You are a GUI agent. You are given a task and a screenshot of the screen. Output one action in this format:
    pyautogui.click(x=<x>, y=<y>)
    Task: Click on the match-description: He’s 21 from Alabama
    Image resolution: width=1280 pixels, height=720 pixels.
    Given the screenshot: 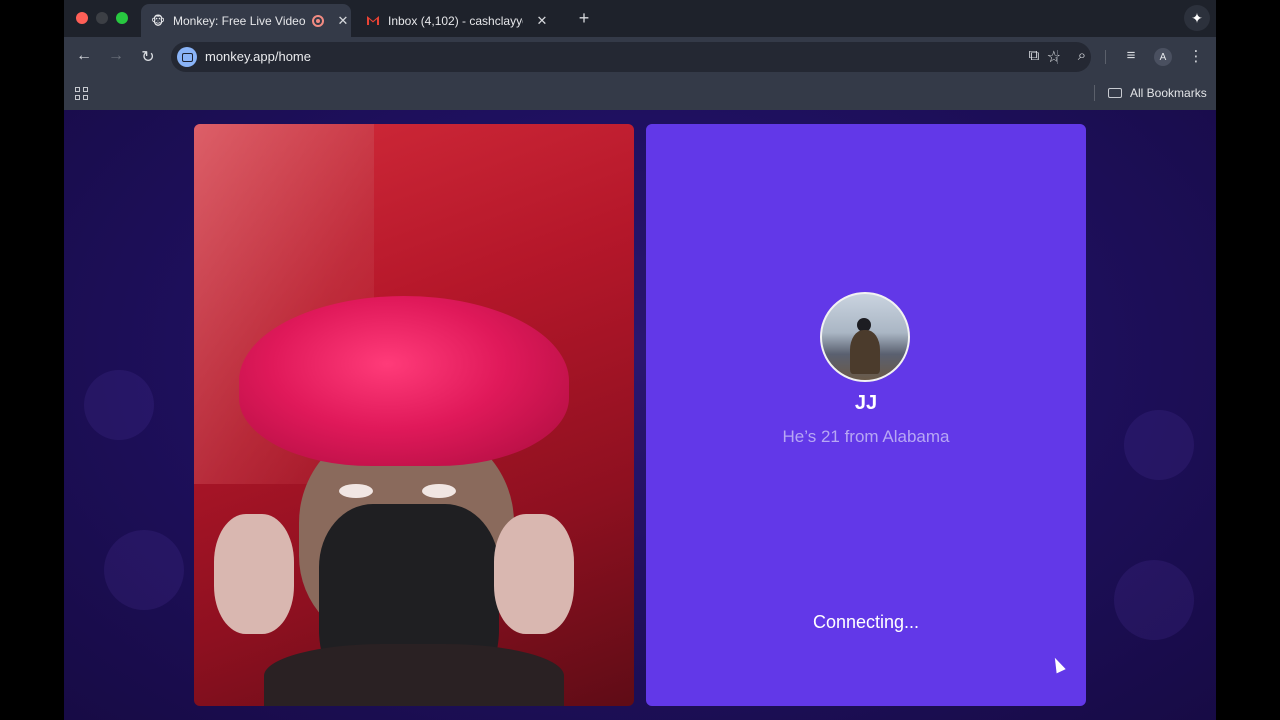 What is the action you would take?
    pyautogui.click(x=866, y=436)
    